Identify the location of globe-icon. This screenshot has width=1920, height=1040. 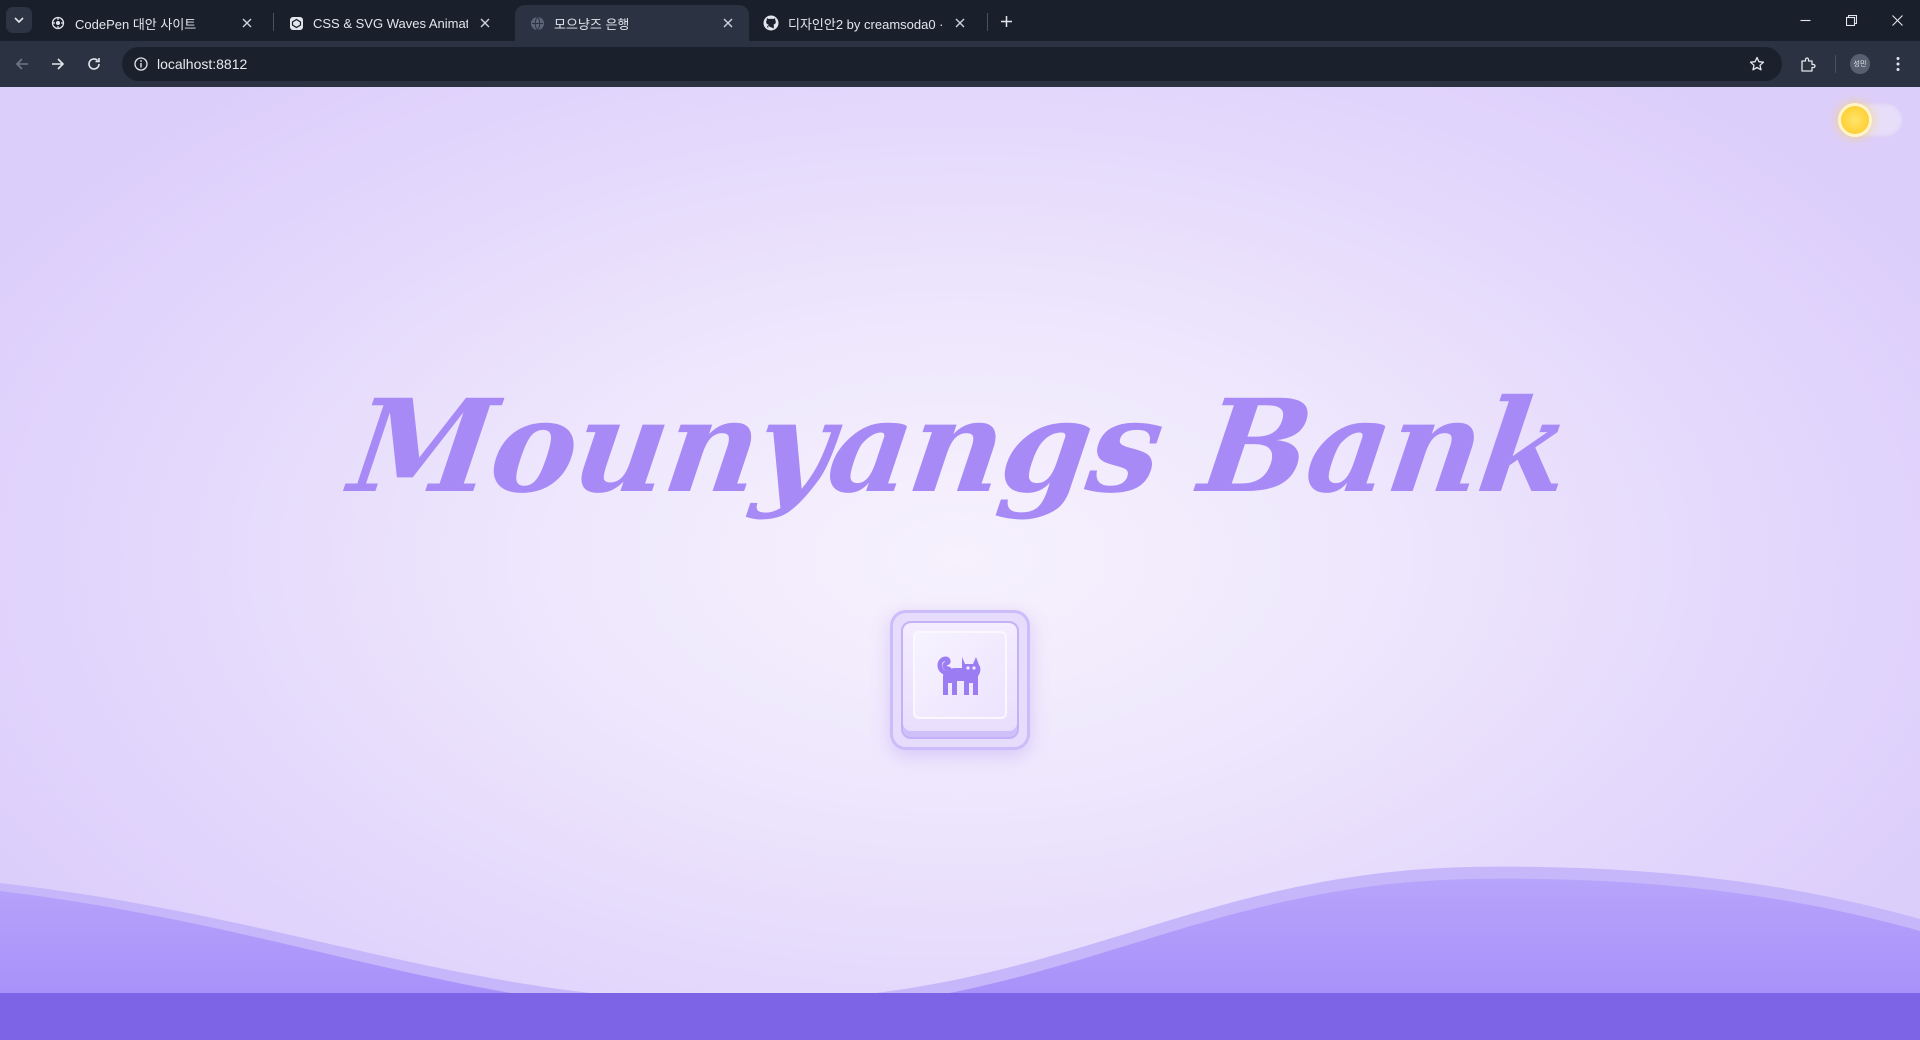
(537, 23).